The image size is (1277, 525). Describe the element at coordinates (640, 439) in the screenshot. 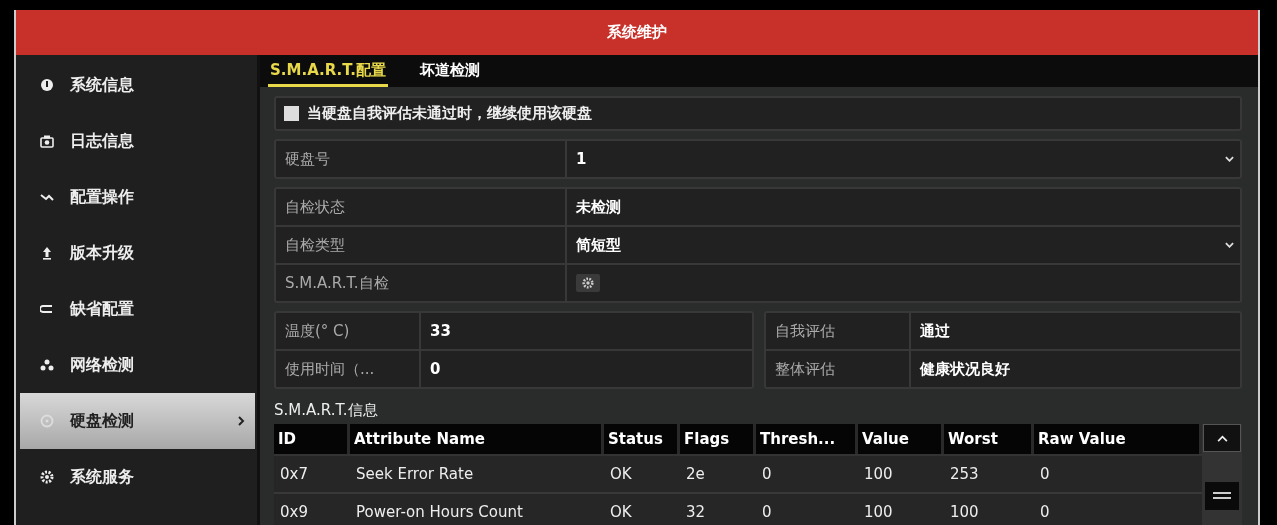

I see `column-header: Status` at that location.